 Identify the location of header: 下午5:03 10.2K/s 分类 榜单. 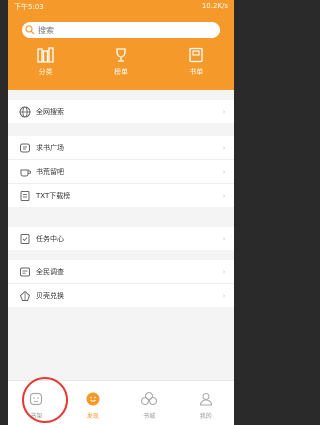
(121, 45).